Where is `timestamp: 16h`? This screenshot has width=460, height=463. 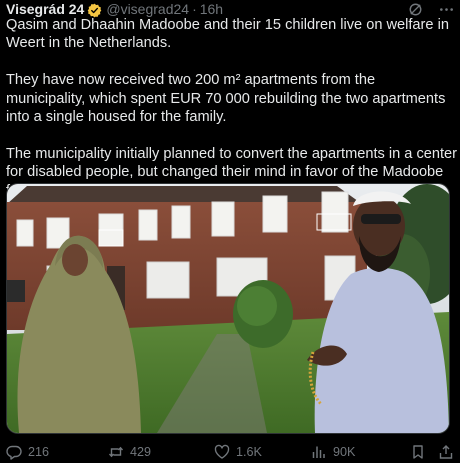 timestamp: 16h is located at coordinates (211, 9).